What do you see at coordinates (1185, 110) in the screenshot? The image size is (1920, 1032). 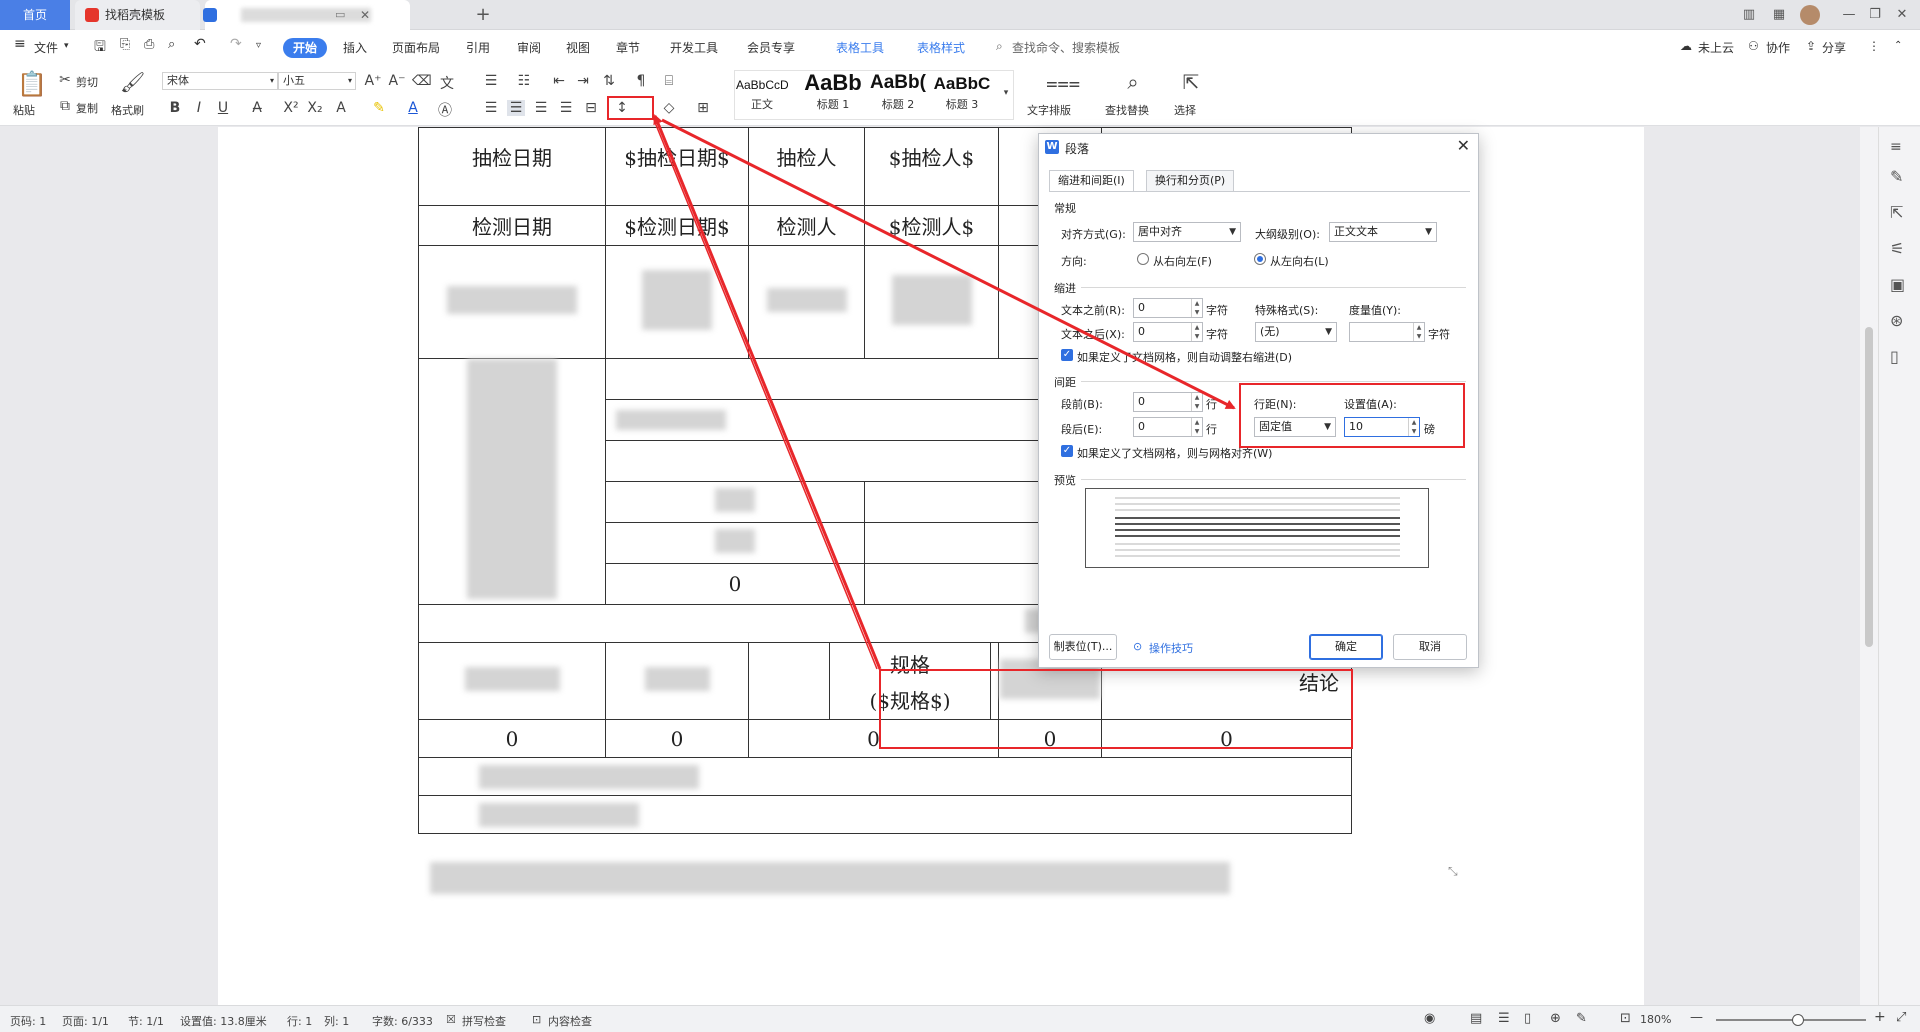 I see `select-button: 选择` at bounding box center [1185, 110].